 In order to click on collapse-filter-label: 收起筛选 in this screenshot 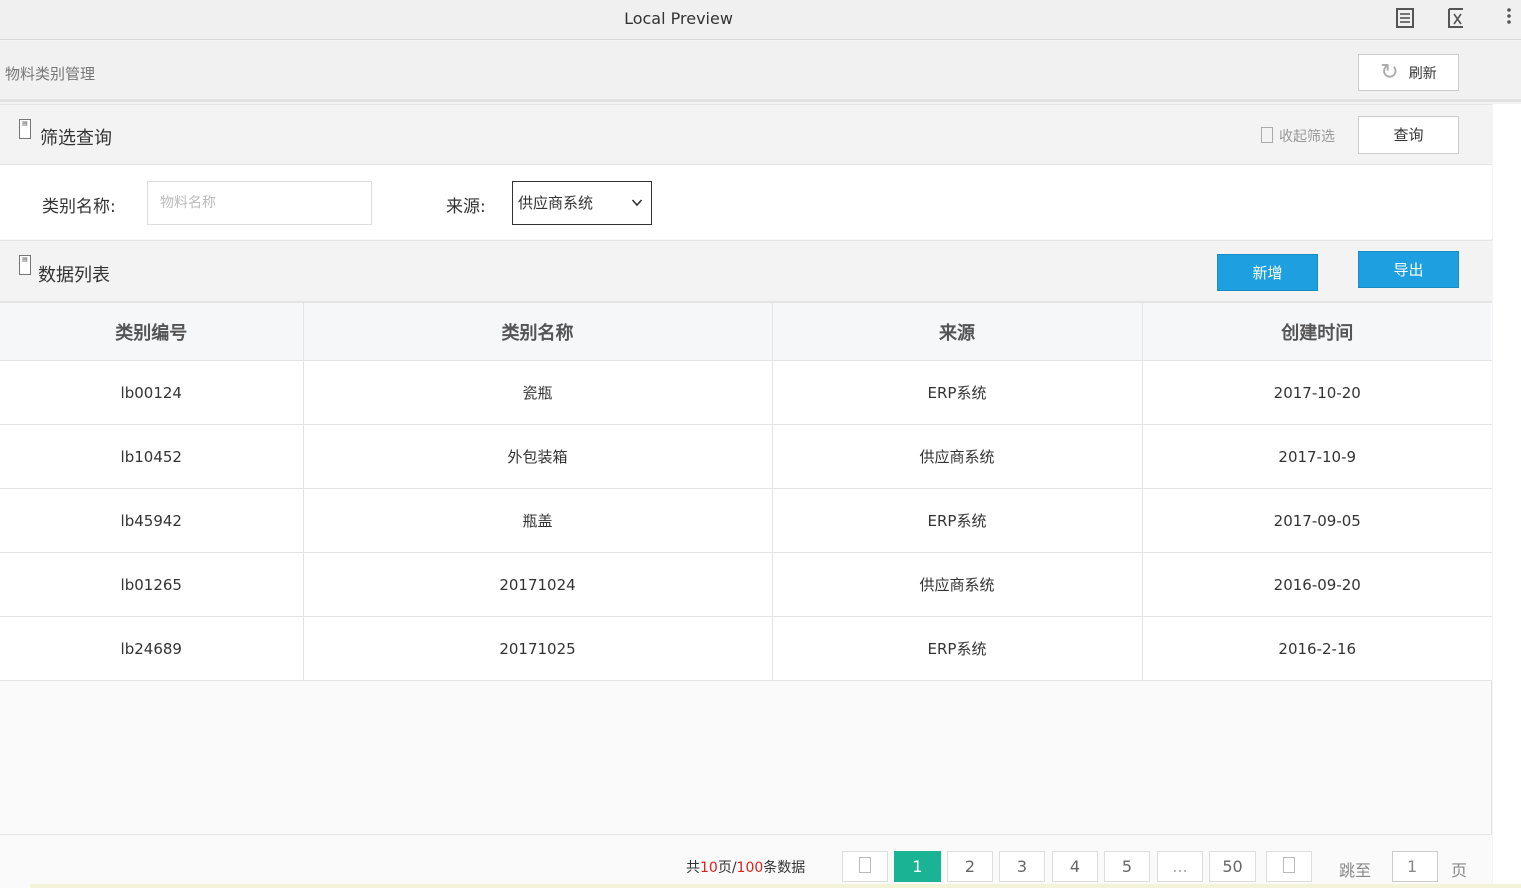, I will do `click(1307, 137)`.